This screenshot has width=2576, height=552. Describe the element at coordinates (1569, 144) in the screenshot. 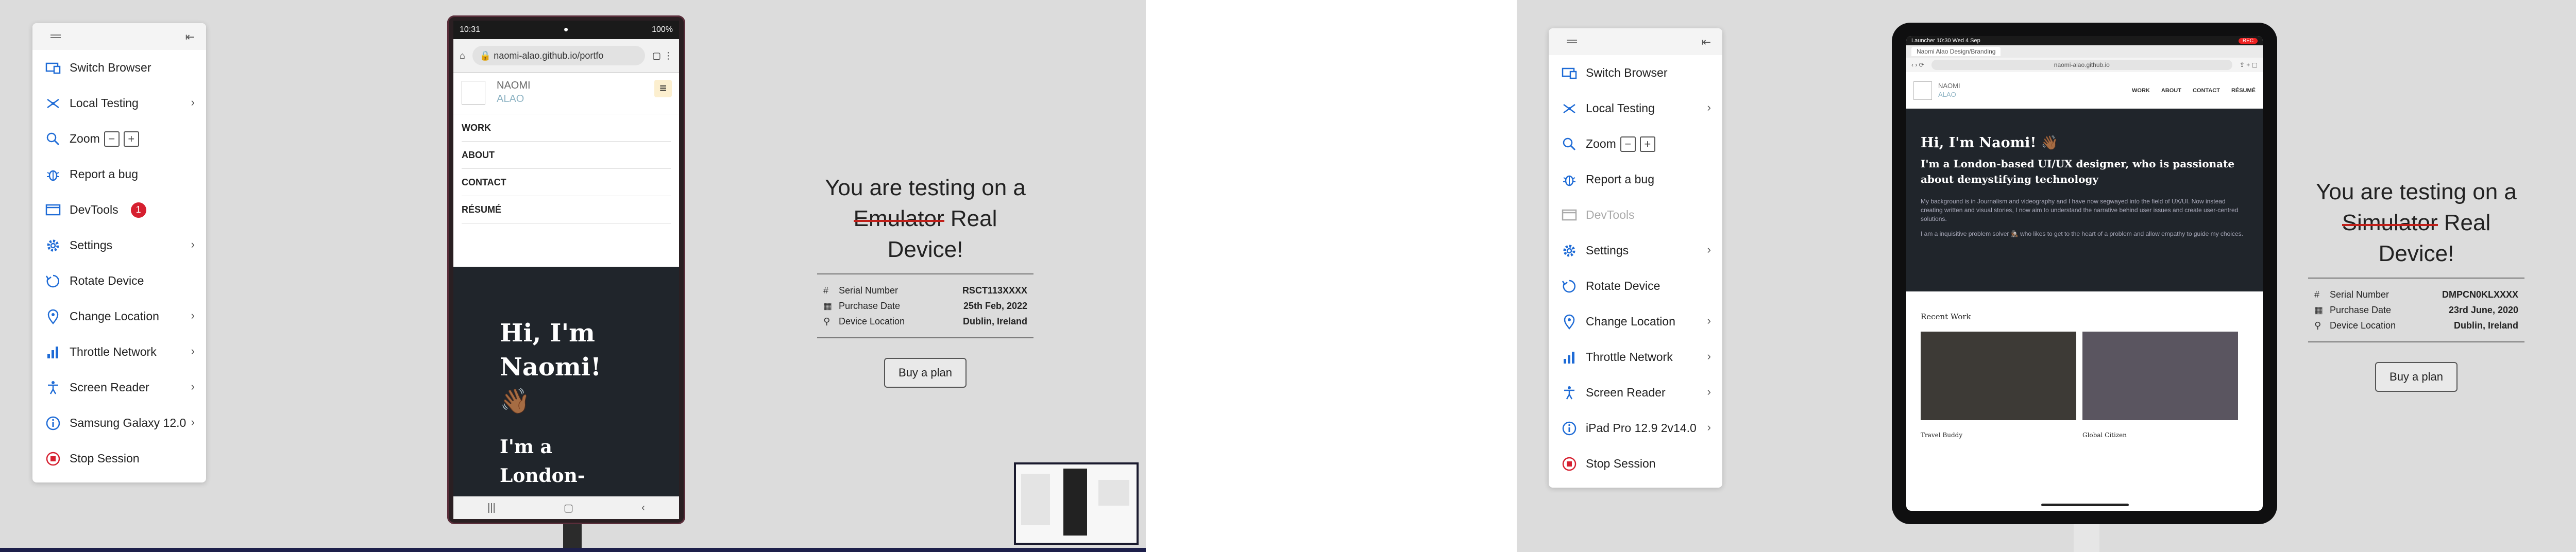

I see `zoom-icon` at that location.